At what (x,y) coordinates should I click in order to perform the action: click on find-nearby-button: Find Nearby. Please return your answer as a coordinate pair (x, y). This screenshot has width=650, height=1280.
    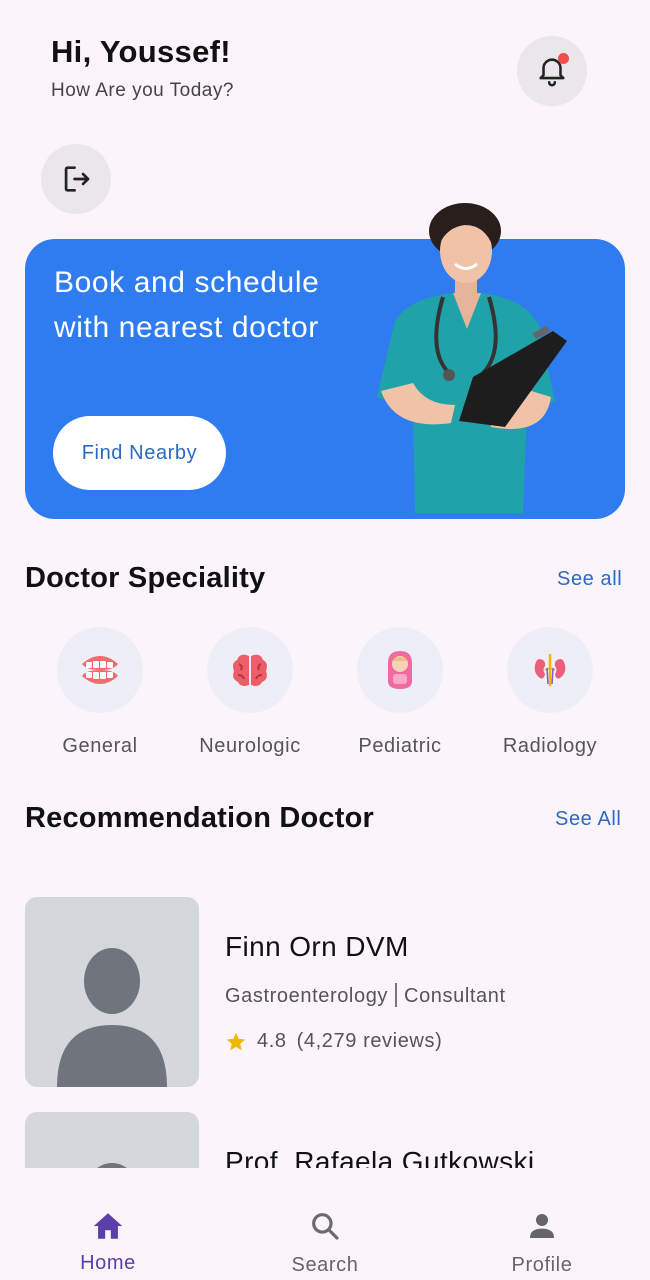
    Looking at the image, I should click on (139, 453).